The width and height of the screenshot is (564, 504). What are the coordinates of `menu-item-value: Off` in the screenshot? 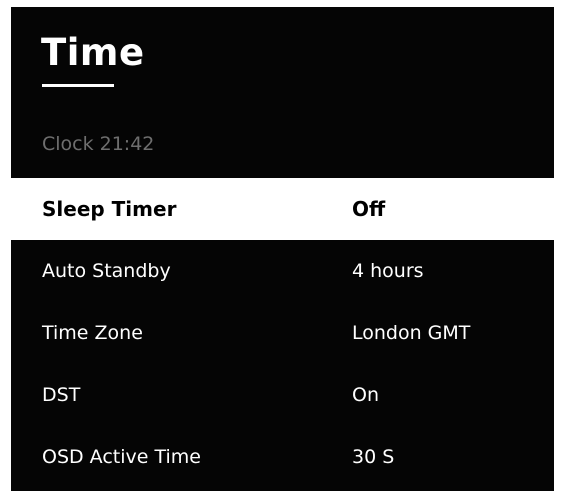 It's located at (369, 209).